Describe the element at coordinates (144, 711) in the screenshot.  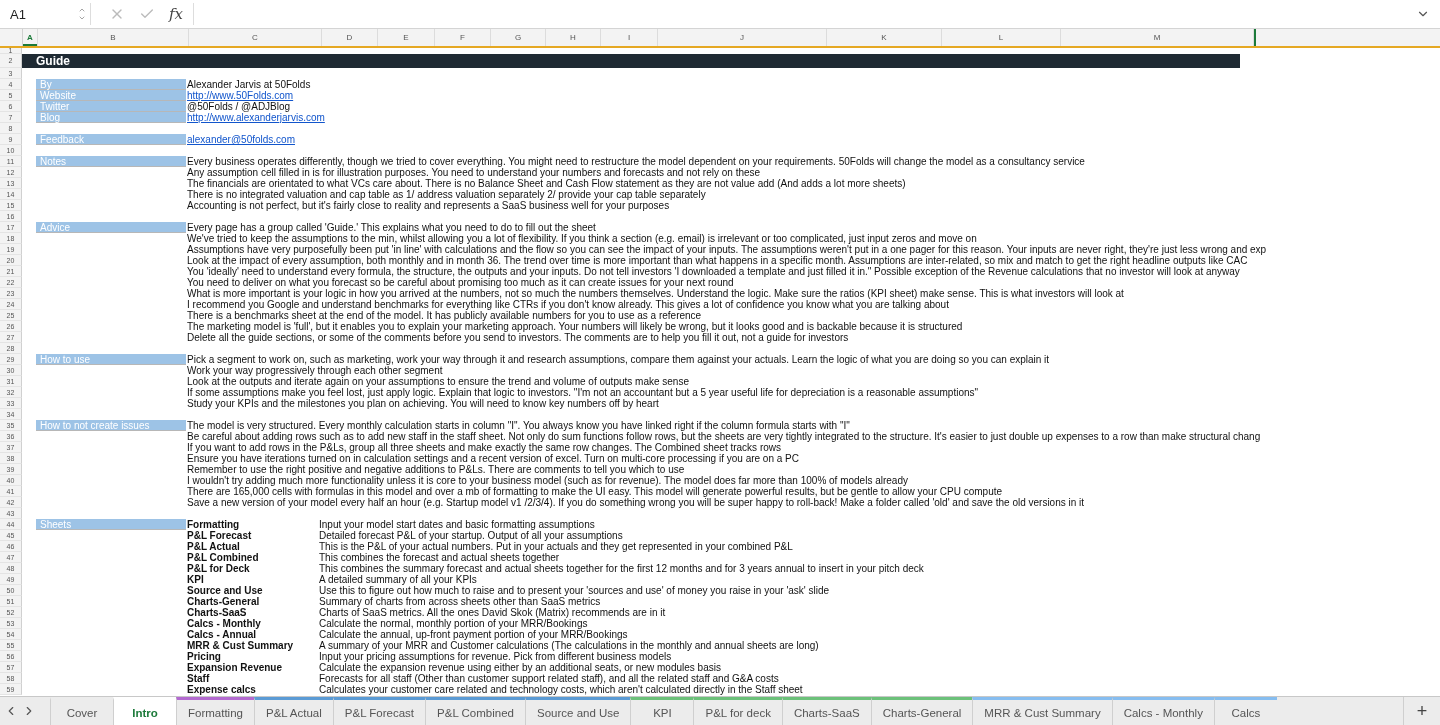
I see `sheet-tab: Intro` at that location.